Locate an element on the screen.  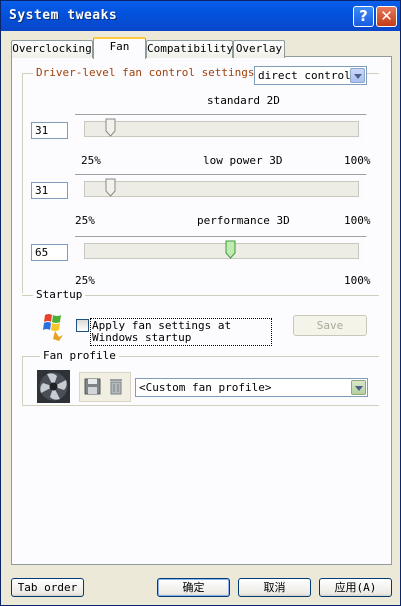
apply-at-startup-checkbox is located at coordinates (82, 325).